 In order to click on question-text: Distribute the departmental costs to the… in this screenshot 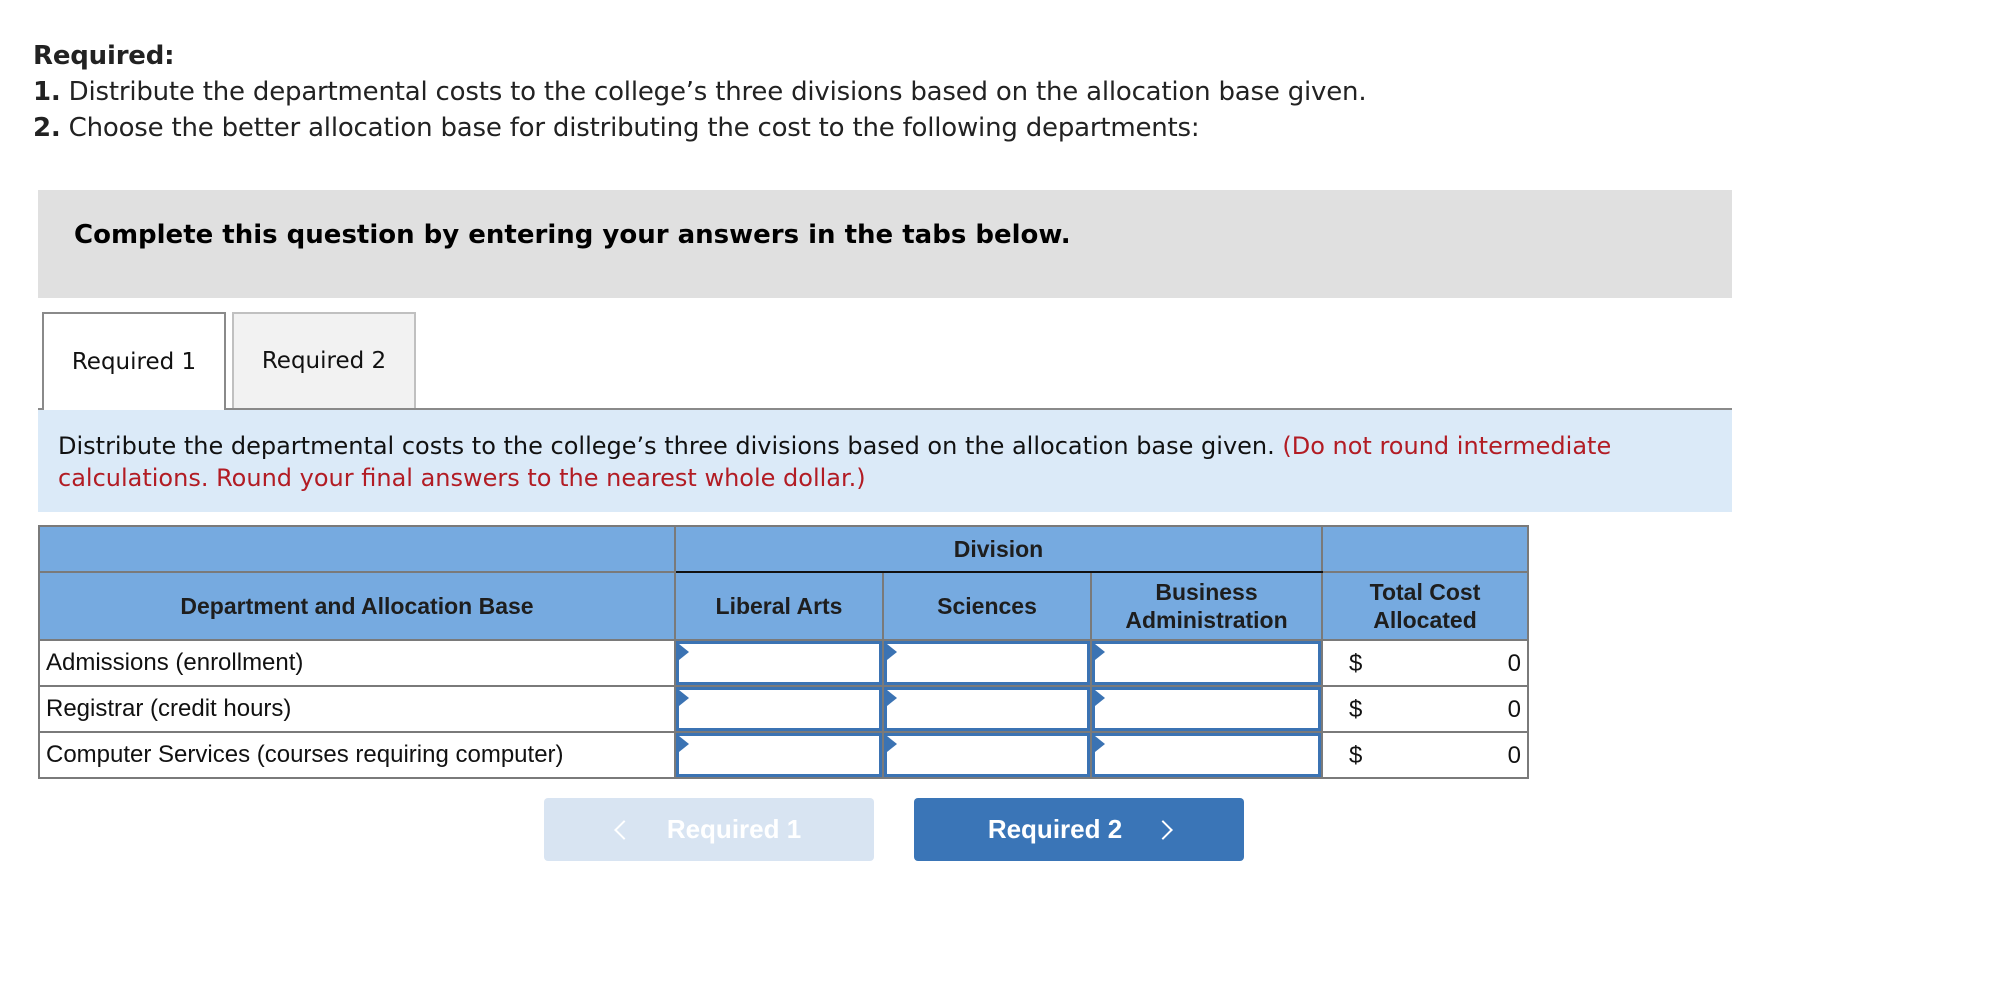, I will do `click(670, 446)`.